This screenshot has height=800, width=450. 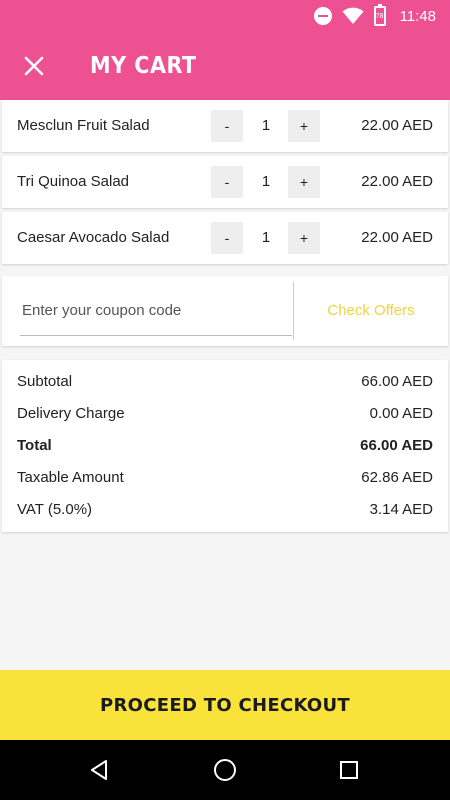 I want to click on summary-row-vat: VAT (5.0%) 3.14 AED, so click(x=225, y=510).